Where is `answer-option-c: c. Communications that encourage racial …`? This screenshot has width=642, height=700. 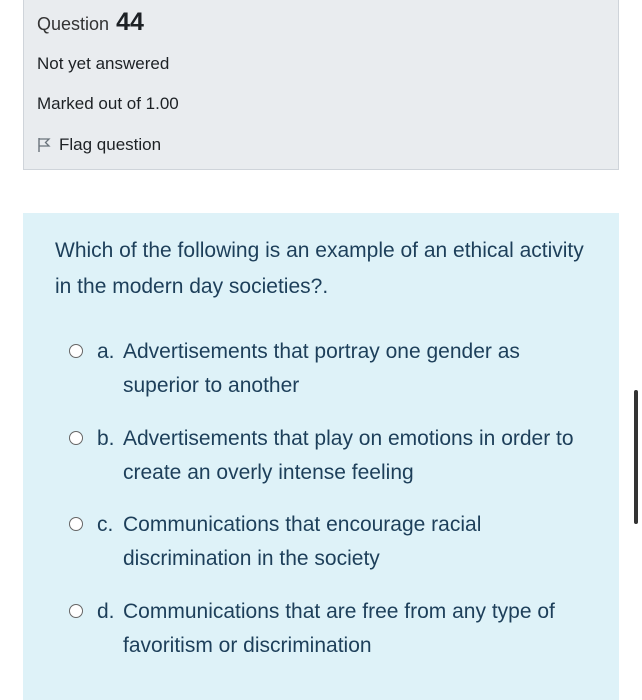 answer-option-c: c. Communications that encourage racial … is located at coordinates (331, 542).